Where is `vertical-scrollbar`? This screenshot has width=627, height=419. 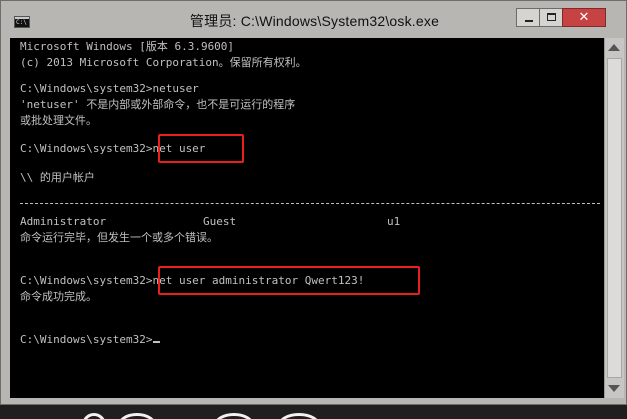
vertical-scrollbar is located at coordinates (614, 218).